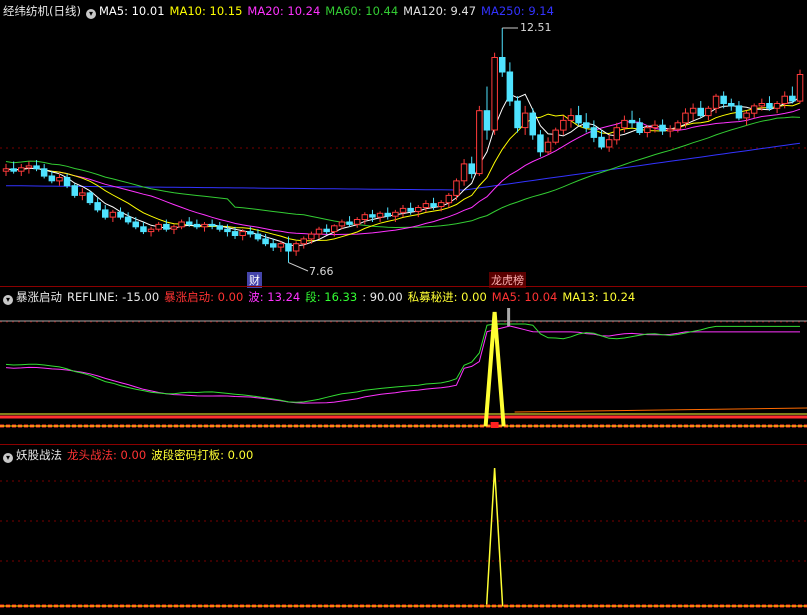 This screenshot has width=807, height=615. What do you see at coordinates (298, 267) in the screenshot?
I see `low-pointer` at bounding box center [298, 267].